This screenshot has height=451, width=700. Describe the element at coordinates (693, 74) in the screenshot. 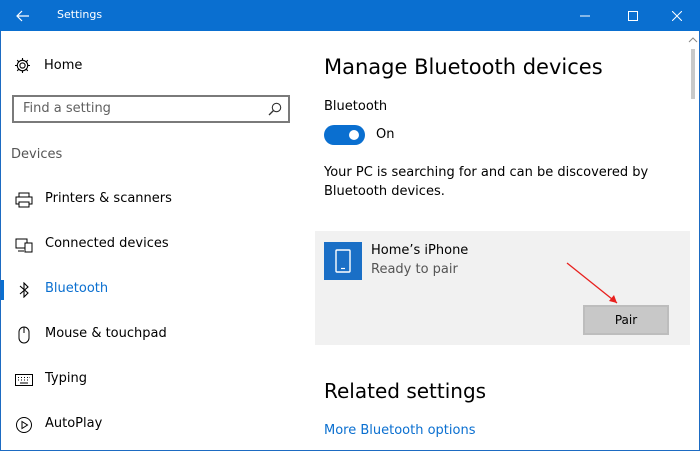

I see `scroll-thumb` at that location.